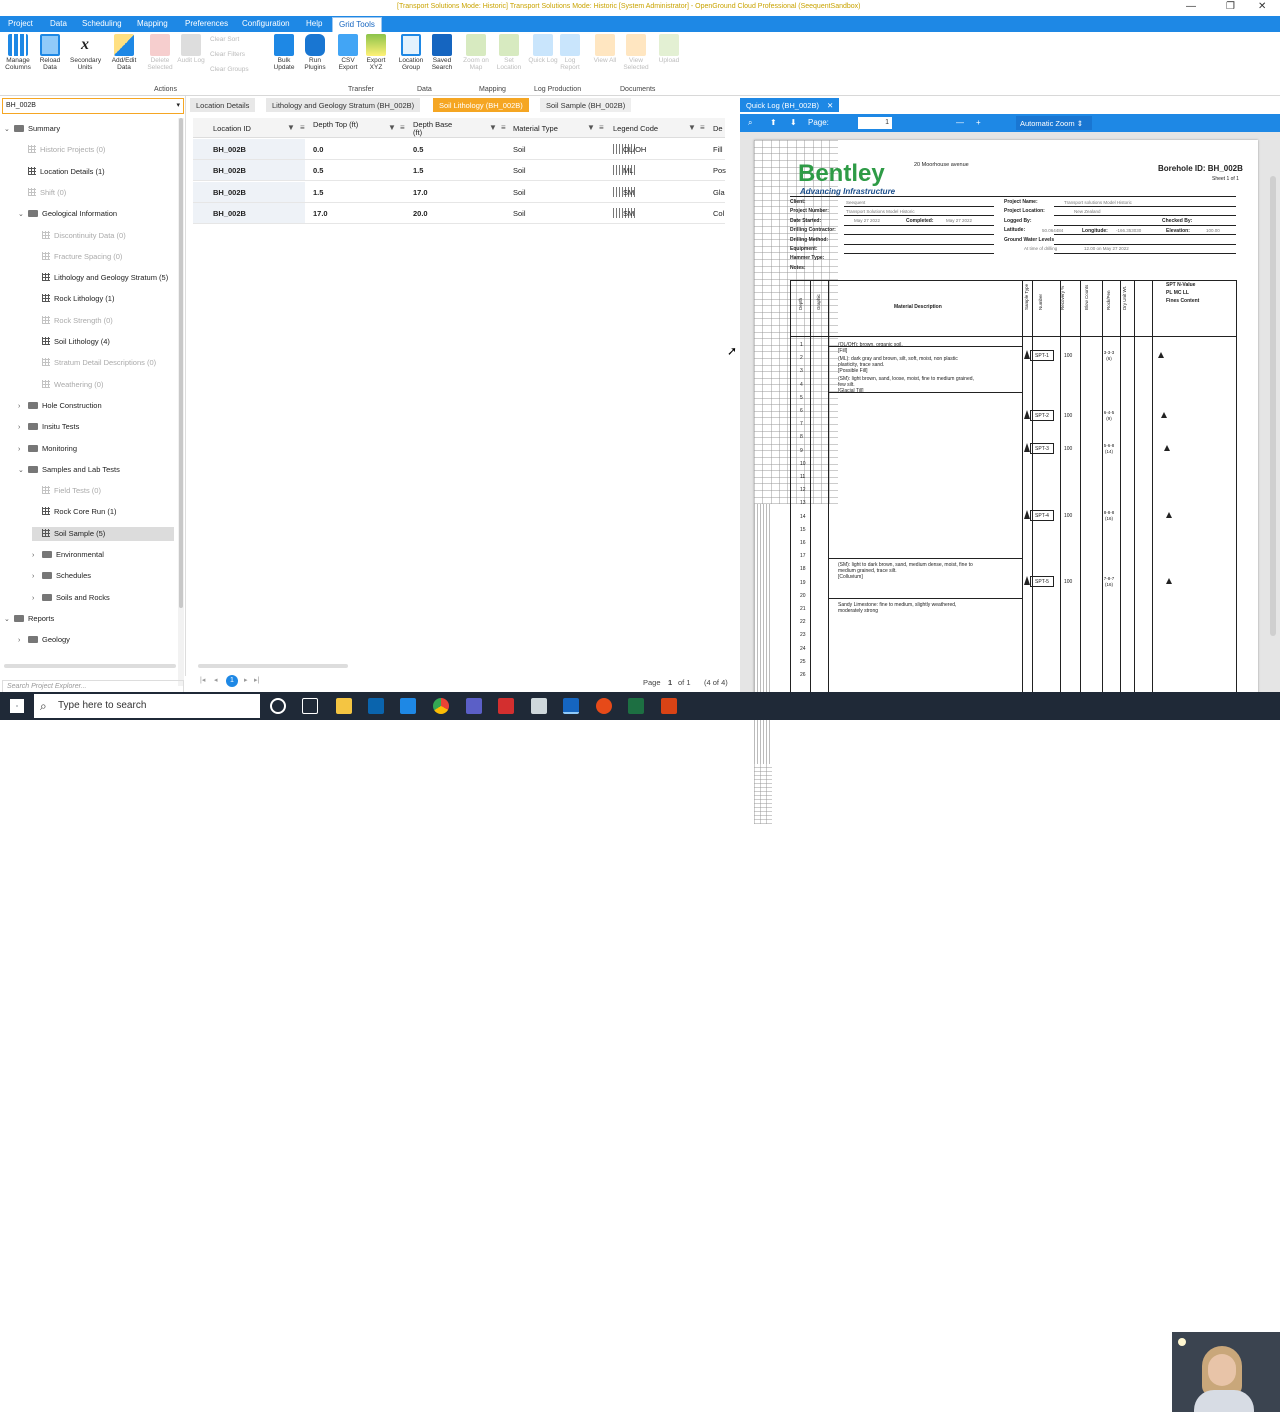 This screenshot has width=1280, height=1412. Describe the element at coordinates (67, 214) in the screenshot. I see `tree-item: ⌄Geological Information` at that location.